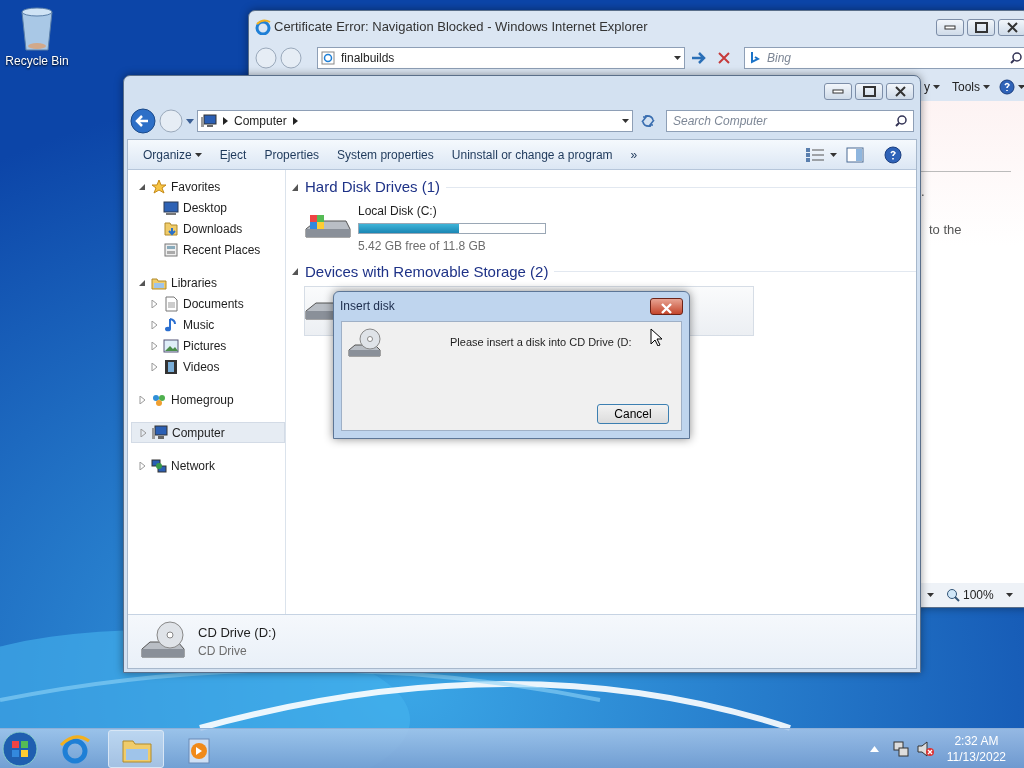 The image size is (1024, 768). What do you see at coordinates (208, 303) in the screenshot?
I see `nav-item: Documents` at bounding box center [208, 303].